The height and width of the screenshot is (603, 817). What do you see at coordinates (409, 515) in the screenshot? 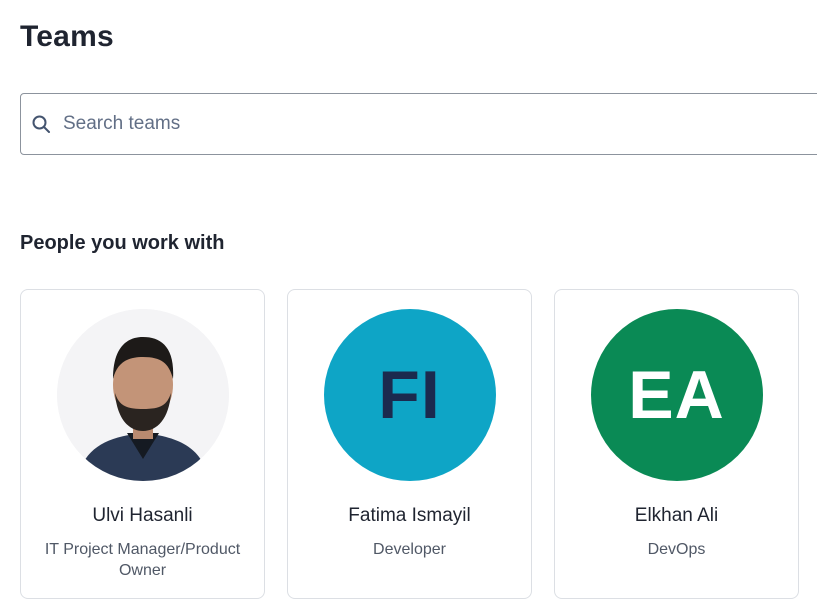
I see `person-name: Fatima Ismayil` at bounding box center [409, 515].